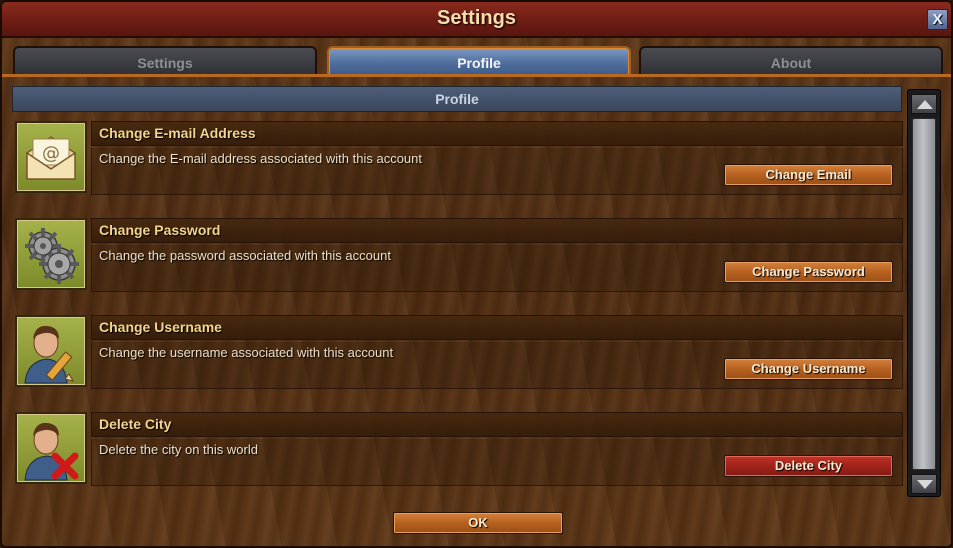  What do you see at coordinates (478, 523) in the screenshot?
I see `ok-button: OK` at bounding box center [478, 523].